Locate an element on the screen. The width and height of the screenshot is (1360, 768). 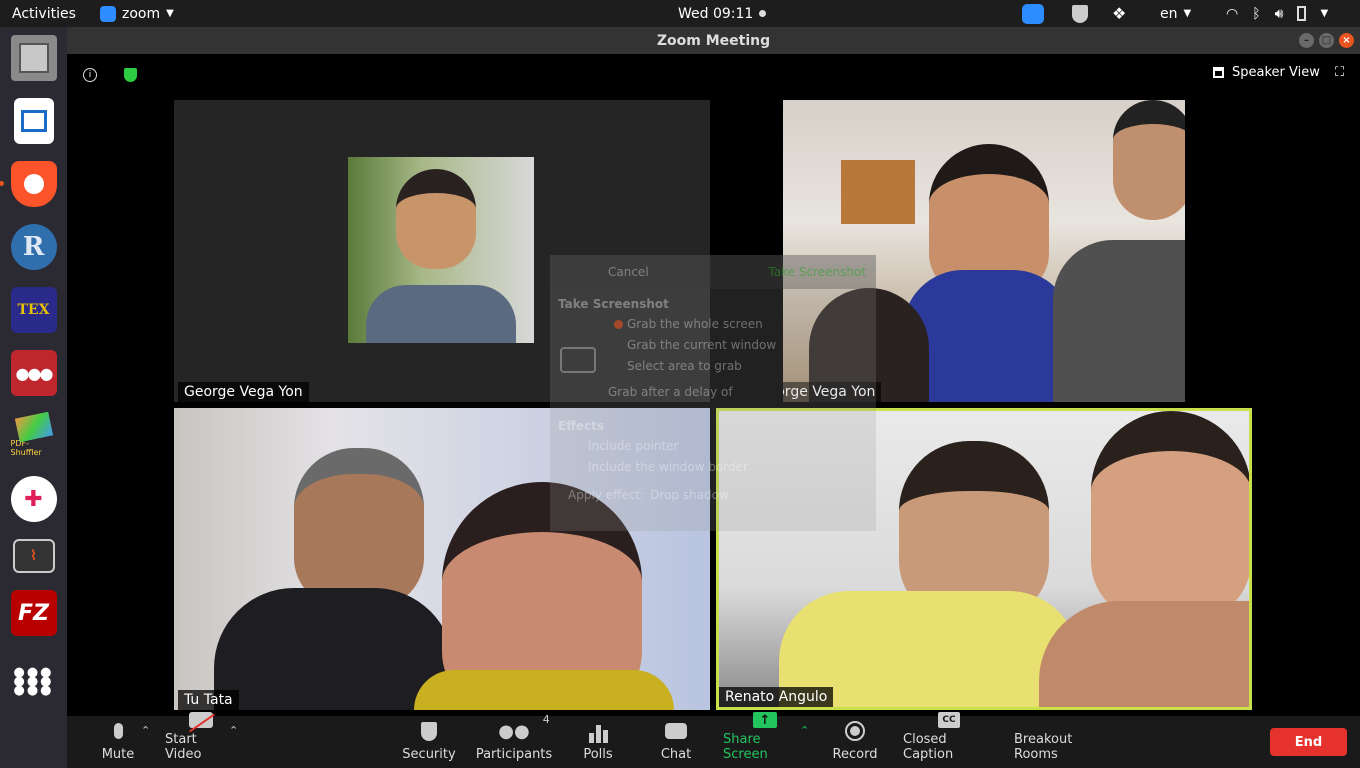
include-pointer-checkbox: Include pointer is located at coordinates (633, 446).